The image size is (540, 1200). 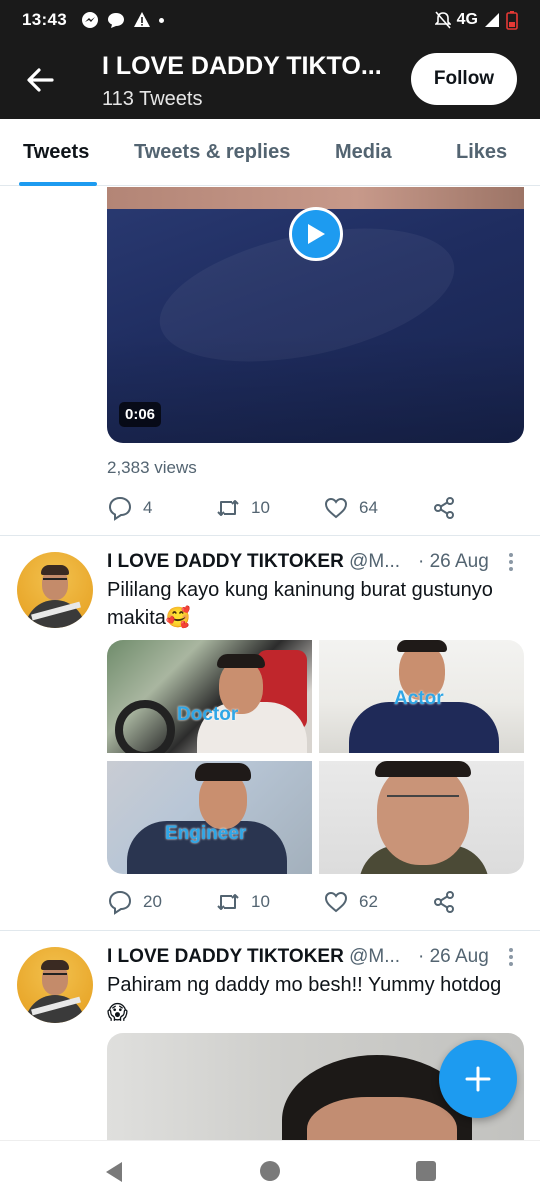 What do you see at coordinates (152, 467) in the screenshot?
I see `view-count: 2,383 views` at bounding box center [152, 467].